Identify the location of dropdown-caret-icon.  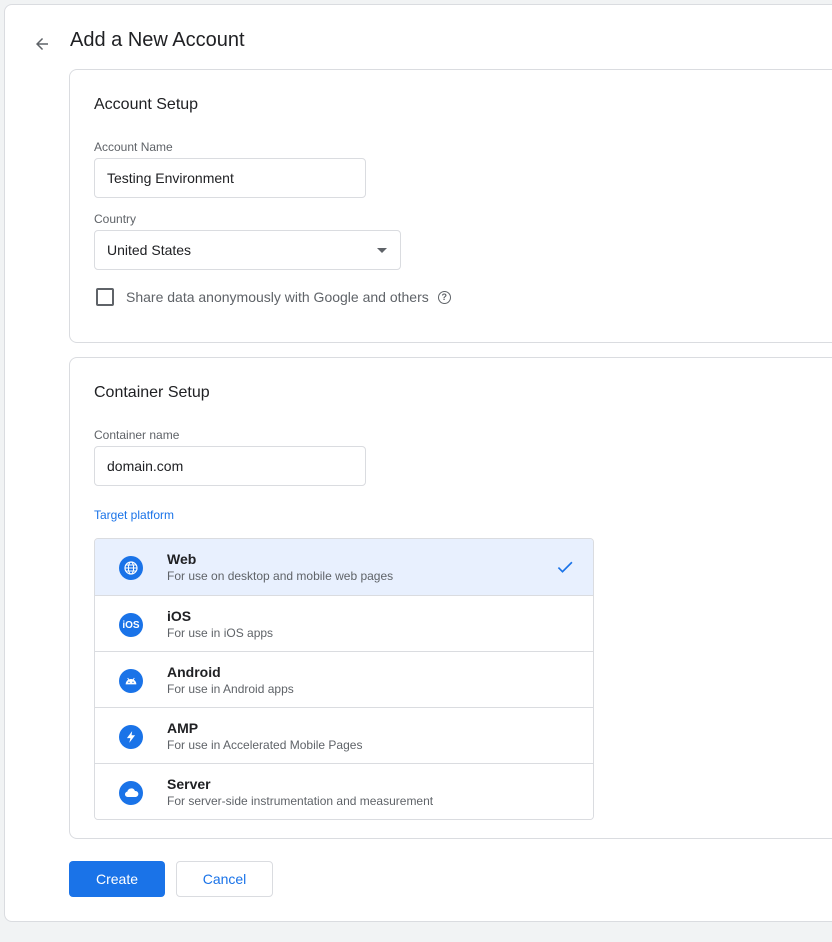
(382, 250).